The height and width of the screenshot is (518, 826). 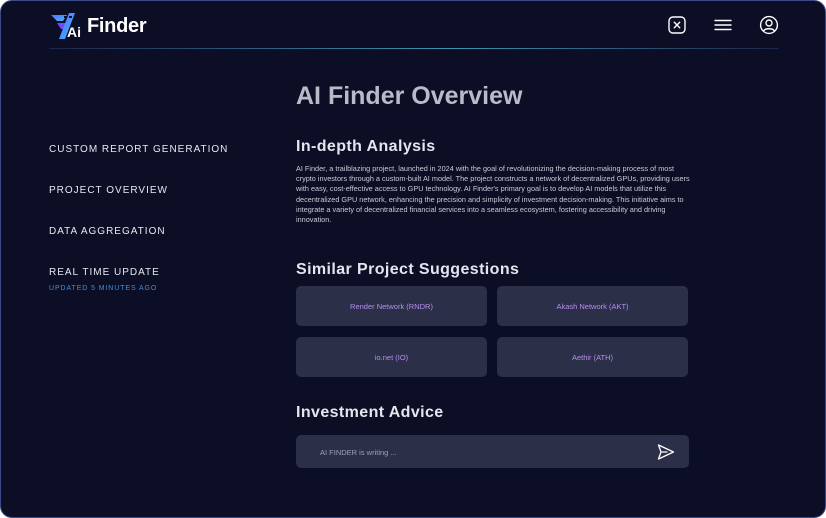 I want to click on close-square-icon, so click(x=677, y=25).